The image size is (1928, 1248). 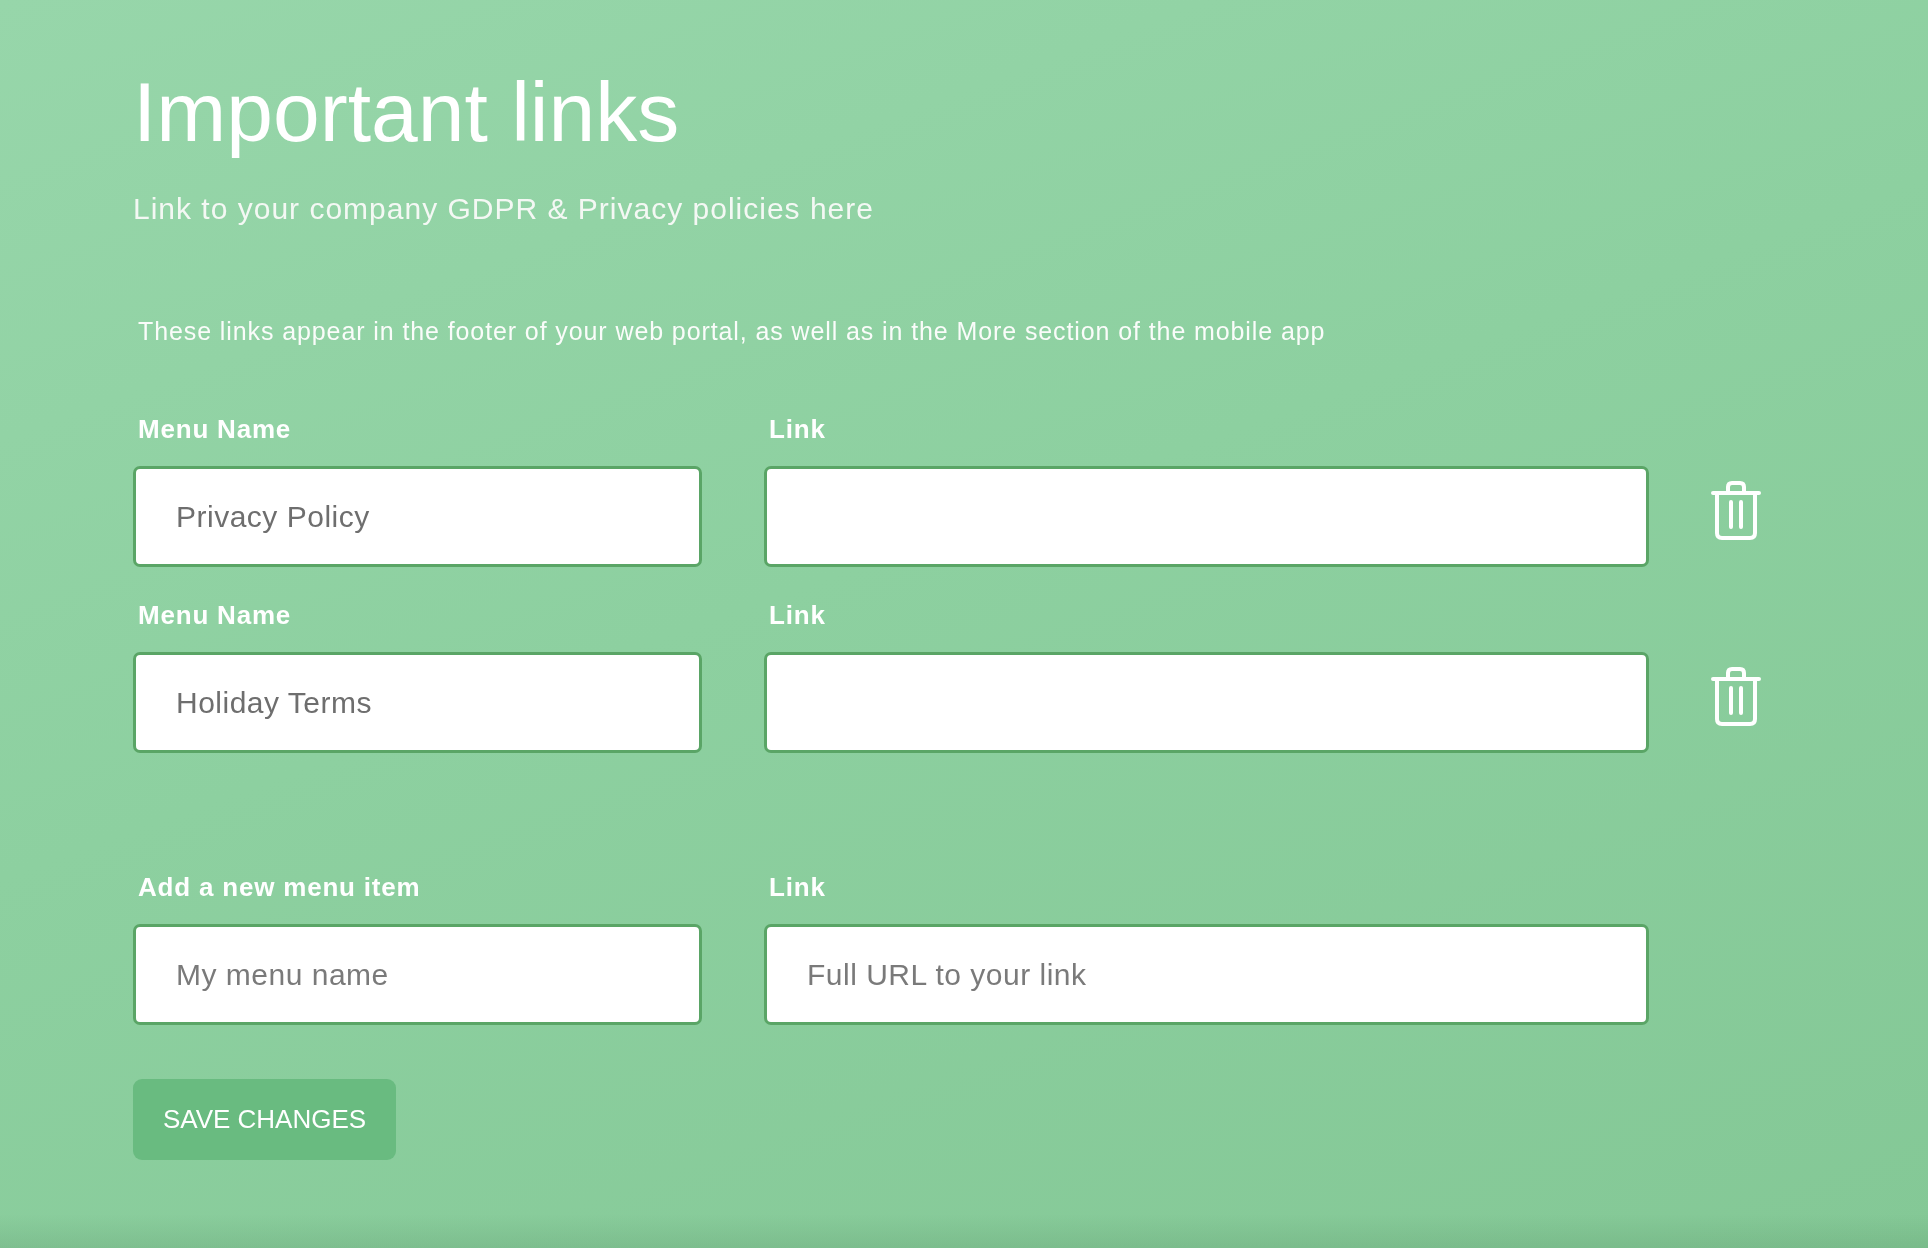 What do you see at coordinates (279, 887) in the screenshot?
I see `field-label: Add a new menu item` at bounding box center [279, 887].